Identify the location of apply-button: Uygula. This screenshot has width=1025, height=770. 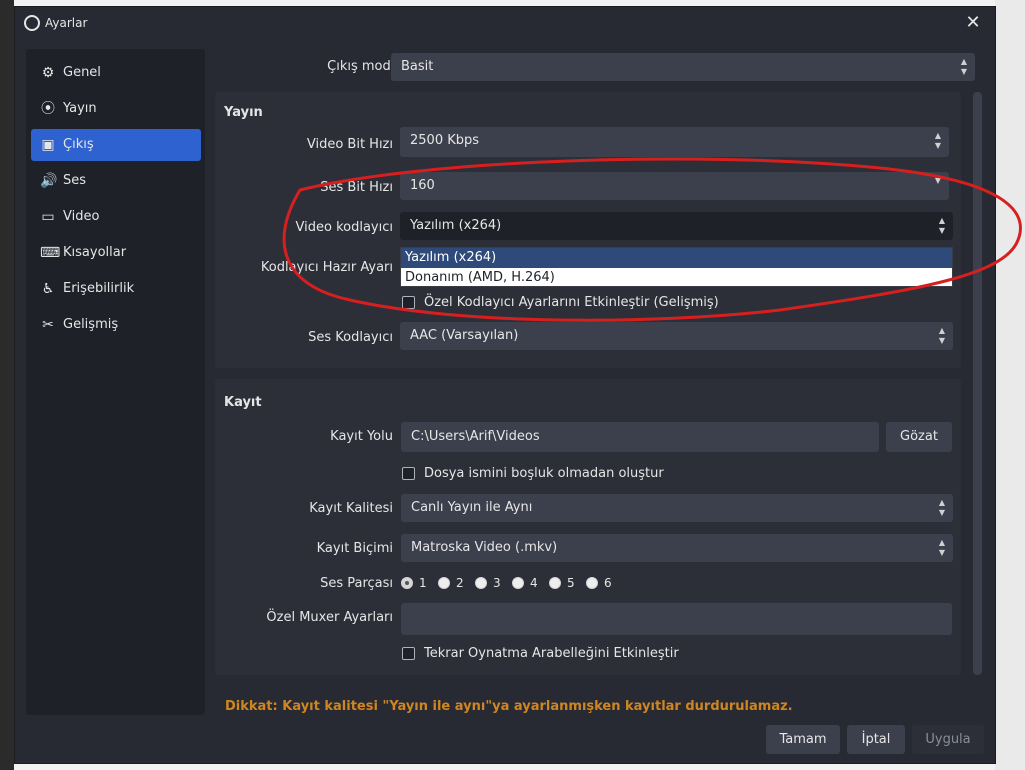
(948, 739).